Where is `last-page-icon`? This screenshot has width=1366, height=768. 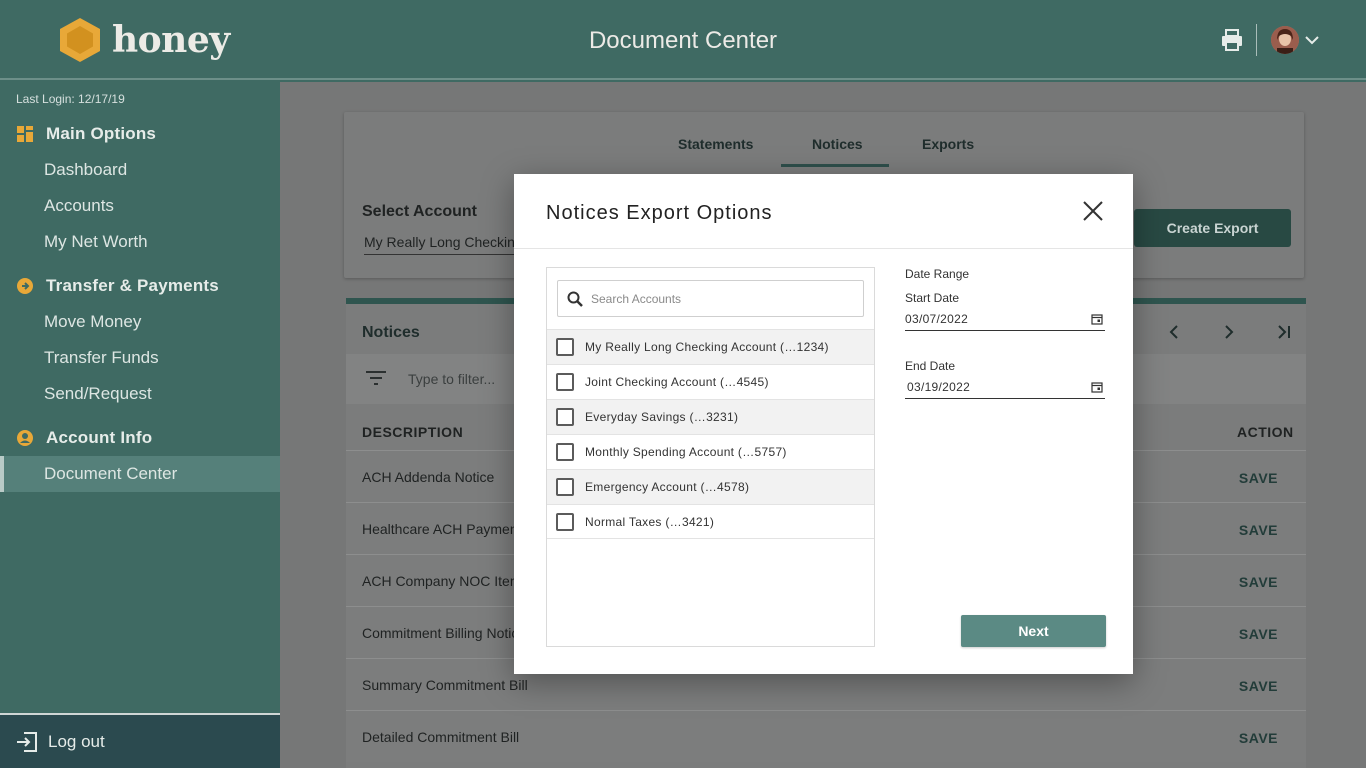 last-page-icon is located at coordinates (1284, 332).